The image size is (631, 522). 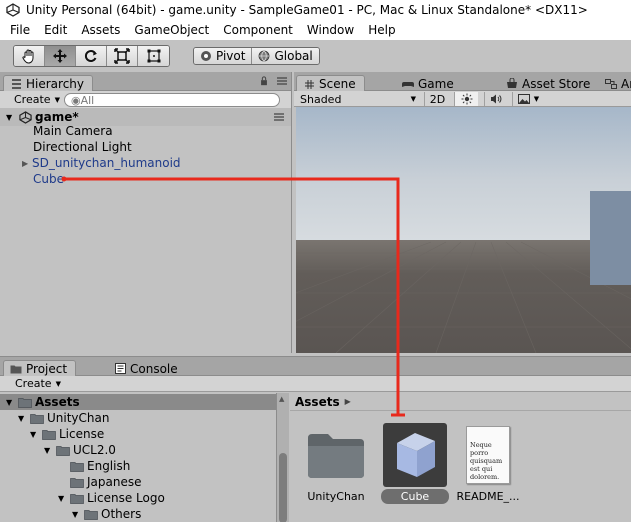 What do you see at coordinates (337, 84) in the screenshot?
I see `tab-scene-label: Scene` at bounding box center [337, 84].